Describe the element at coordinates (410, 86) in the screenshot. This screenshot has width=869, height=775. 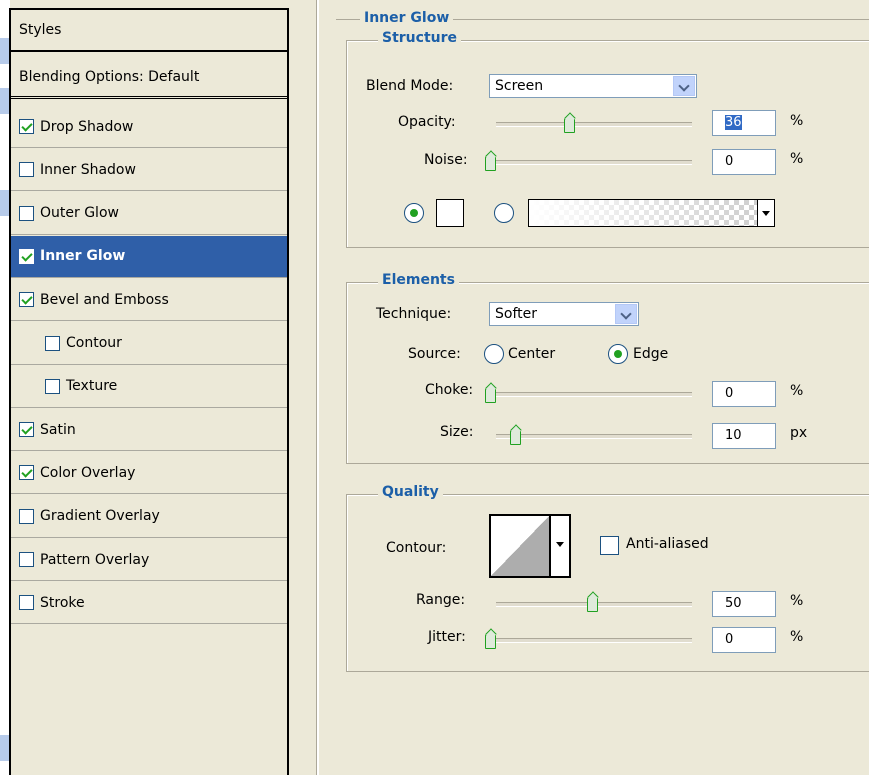
I see `blend-mode-label: Blend Mode:` at that location.